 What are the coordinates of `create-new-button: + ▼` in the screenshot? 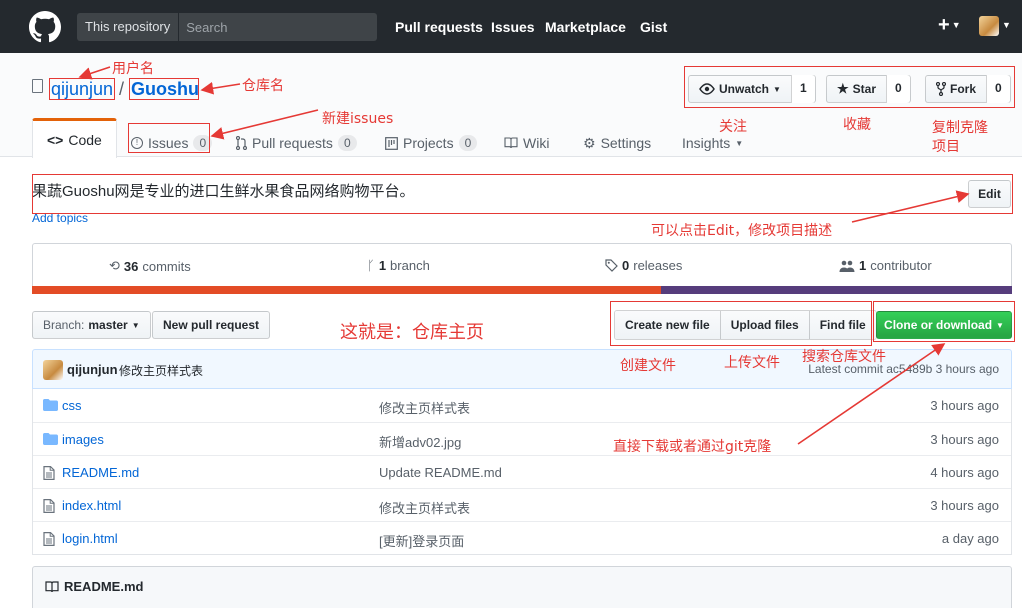 It's located at (949, 25).